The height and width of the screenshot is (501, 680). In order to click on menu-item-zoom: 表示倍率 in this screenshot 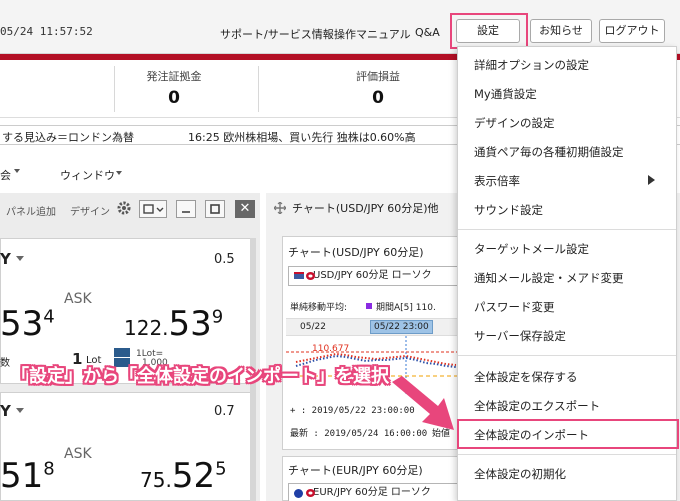, I will do `click(497, 181)`.